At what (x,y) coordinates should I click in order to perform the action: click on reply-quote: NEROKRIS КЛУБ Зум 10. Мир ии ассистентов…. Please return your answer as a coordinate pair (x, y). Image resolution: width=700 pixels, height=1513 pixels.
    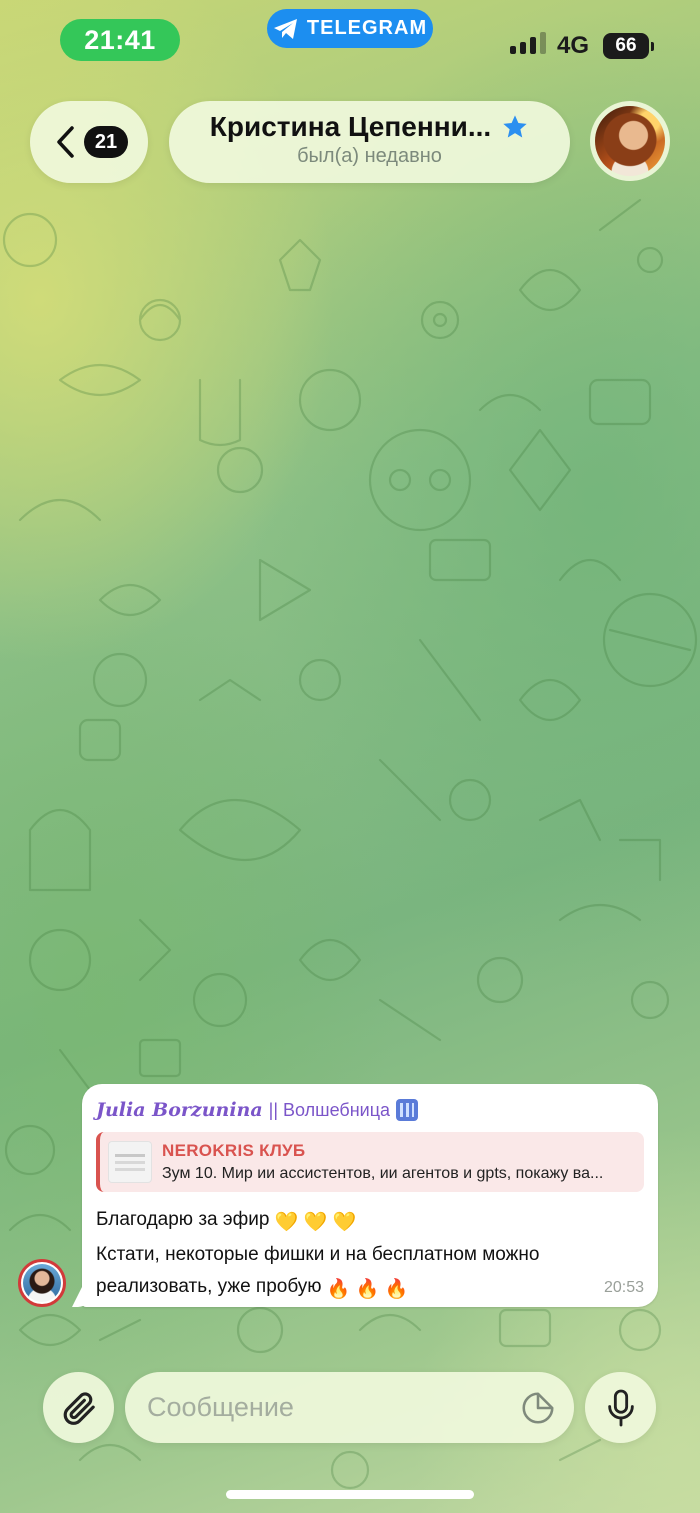
    Looking at the image, I should click on (370, 1162).